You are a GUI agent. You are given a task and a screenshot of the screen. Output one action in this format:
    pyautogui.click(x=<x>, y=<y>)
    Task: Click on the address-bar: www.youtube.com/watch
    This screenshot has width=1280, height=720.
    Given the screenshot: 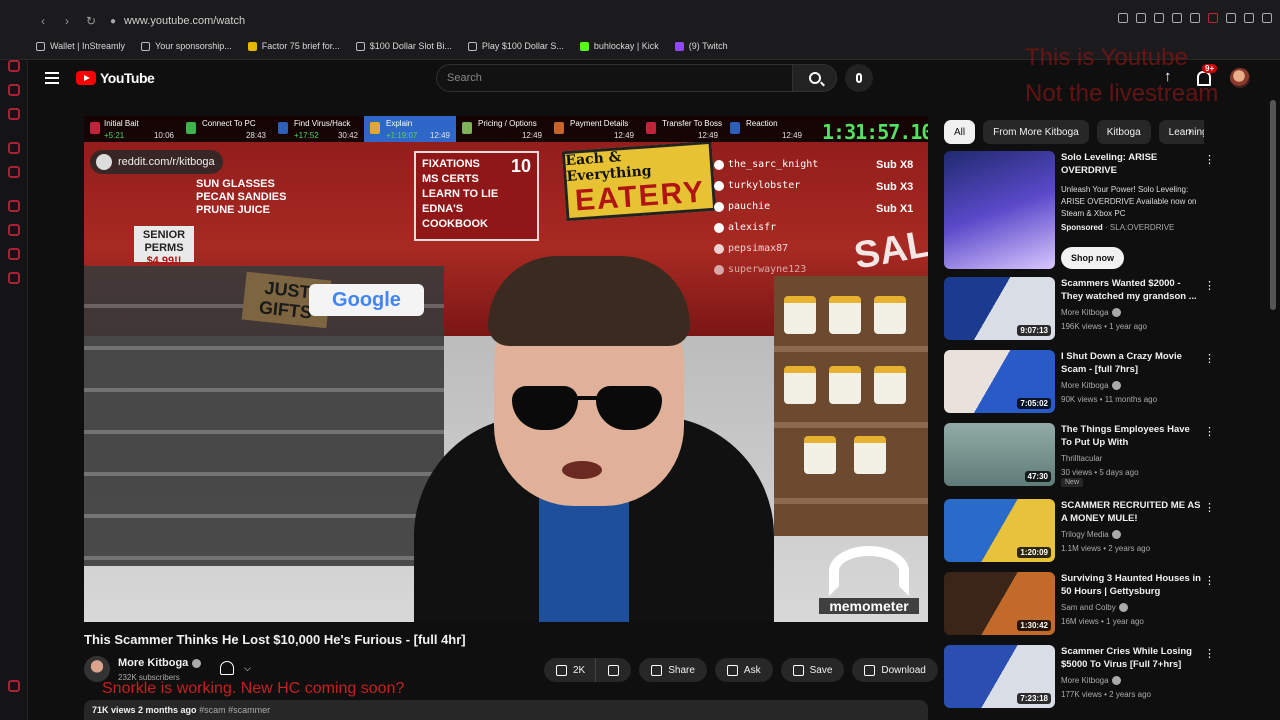 What is the action you would take?
    pyautogui.click(x=184, y=21)
    